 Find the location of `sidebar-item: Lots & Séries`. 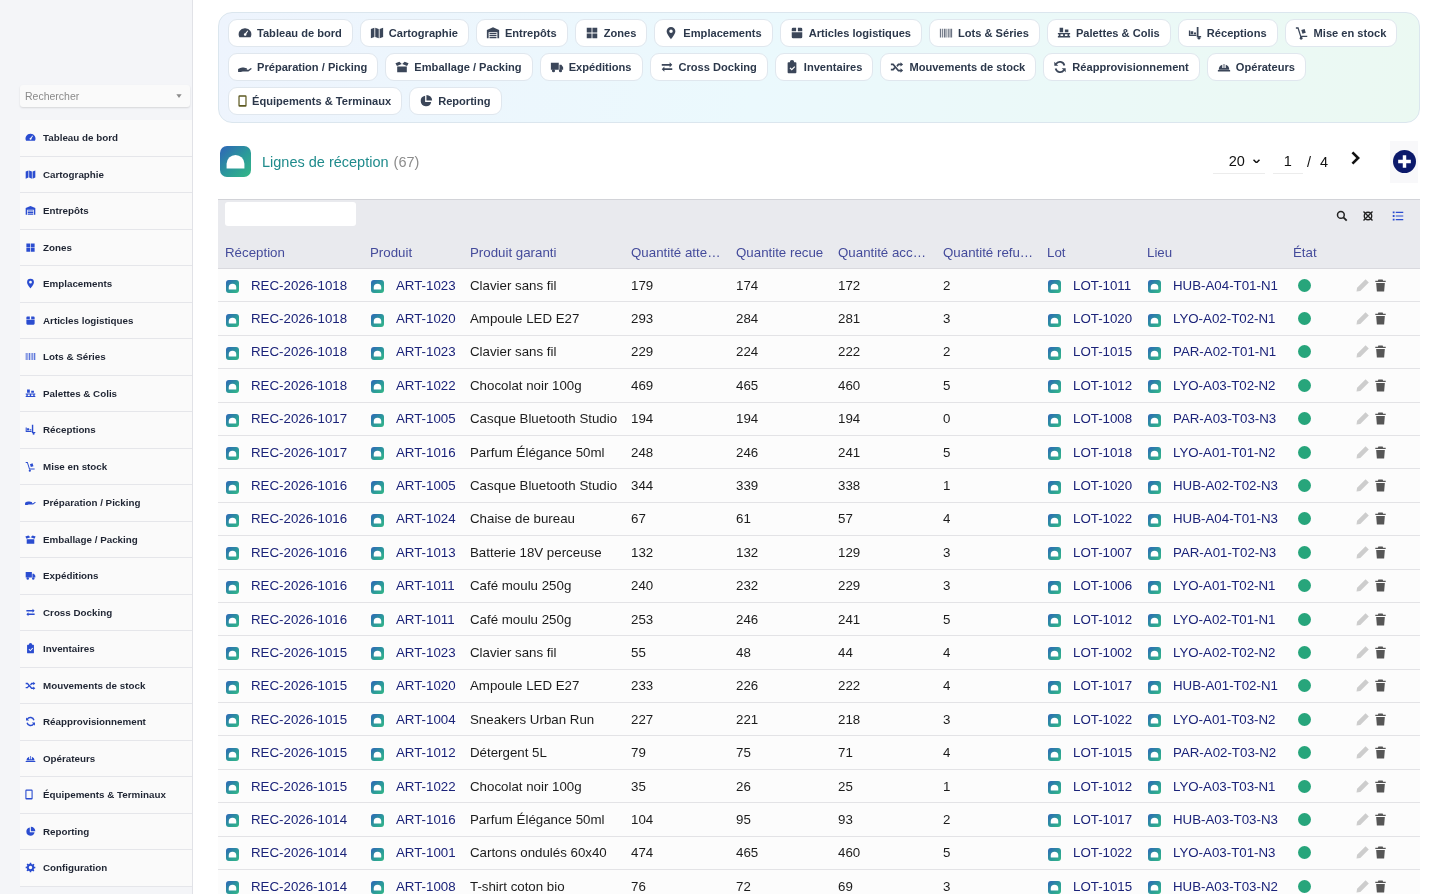

sidebar-item: Lots & Séries is located at coordinates (106, 357).